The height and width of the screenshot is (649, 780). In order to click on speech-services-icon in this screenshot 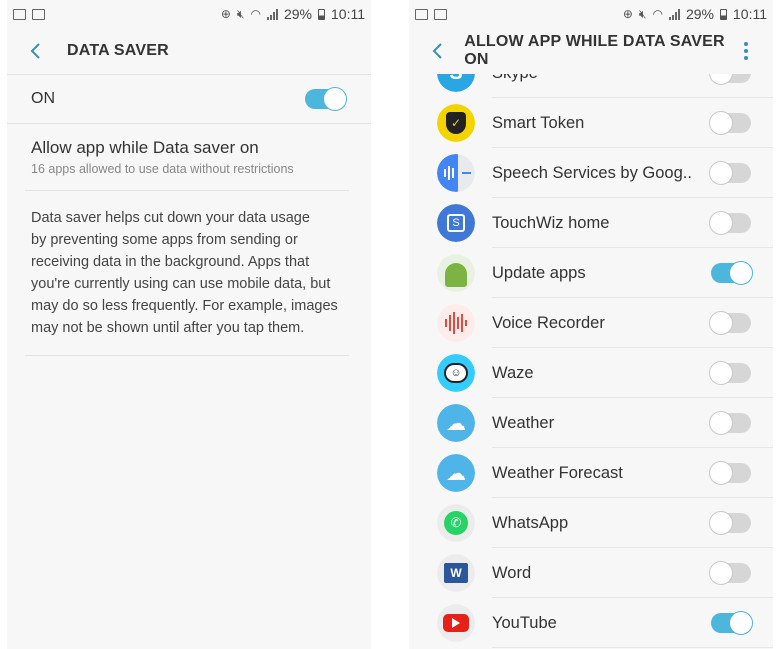, I will do `click(456, 173)`.